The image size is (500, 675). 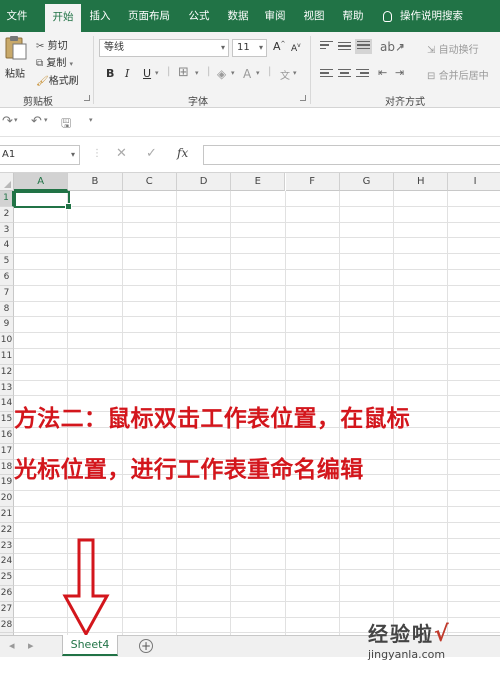 What do you see at coordinates (275, 16) in the screenshot?
I see `tab-review: 审阅` at bounding box center [275, 16].